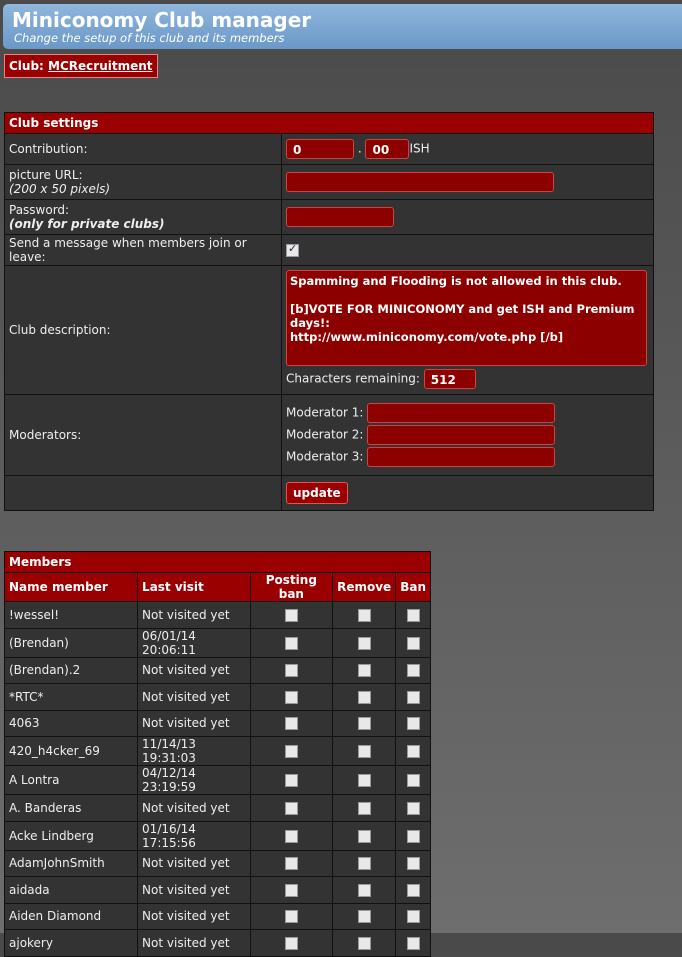 This screenshot has height=957, width=682. What do you see at coordinates (71, 615) in the screenshot?
I see `member-name: !wessel!` at bounding box center [71, 615].